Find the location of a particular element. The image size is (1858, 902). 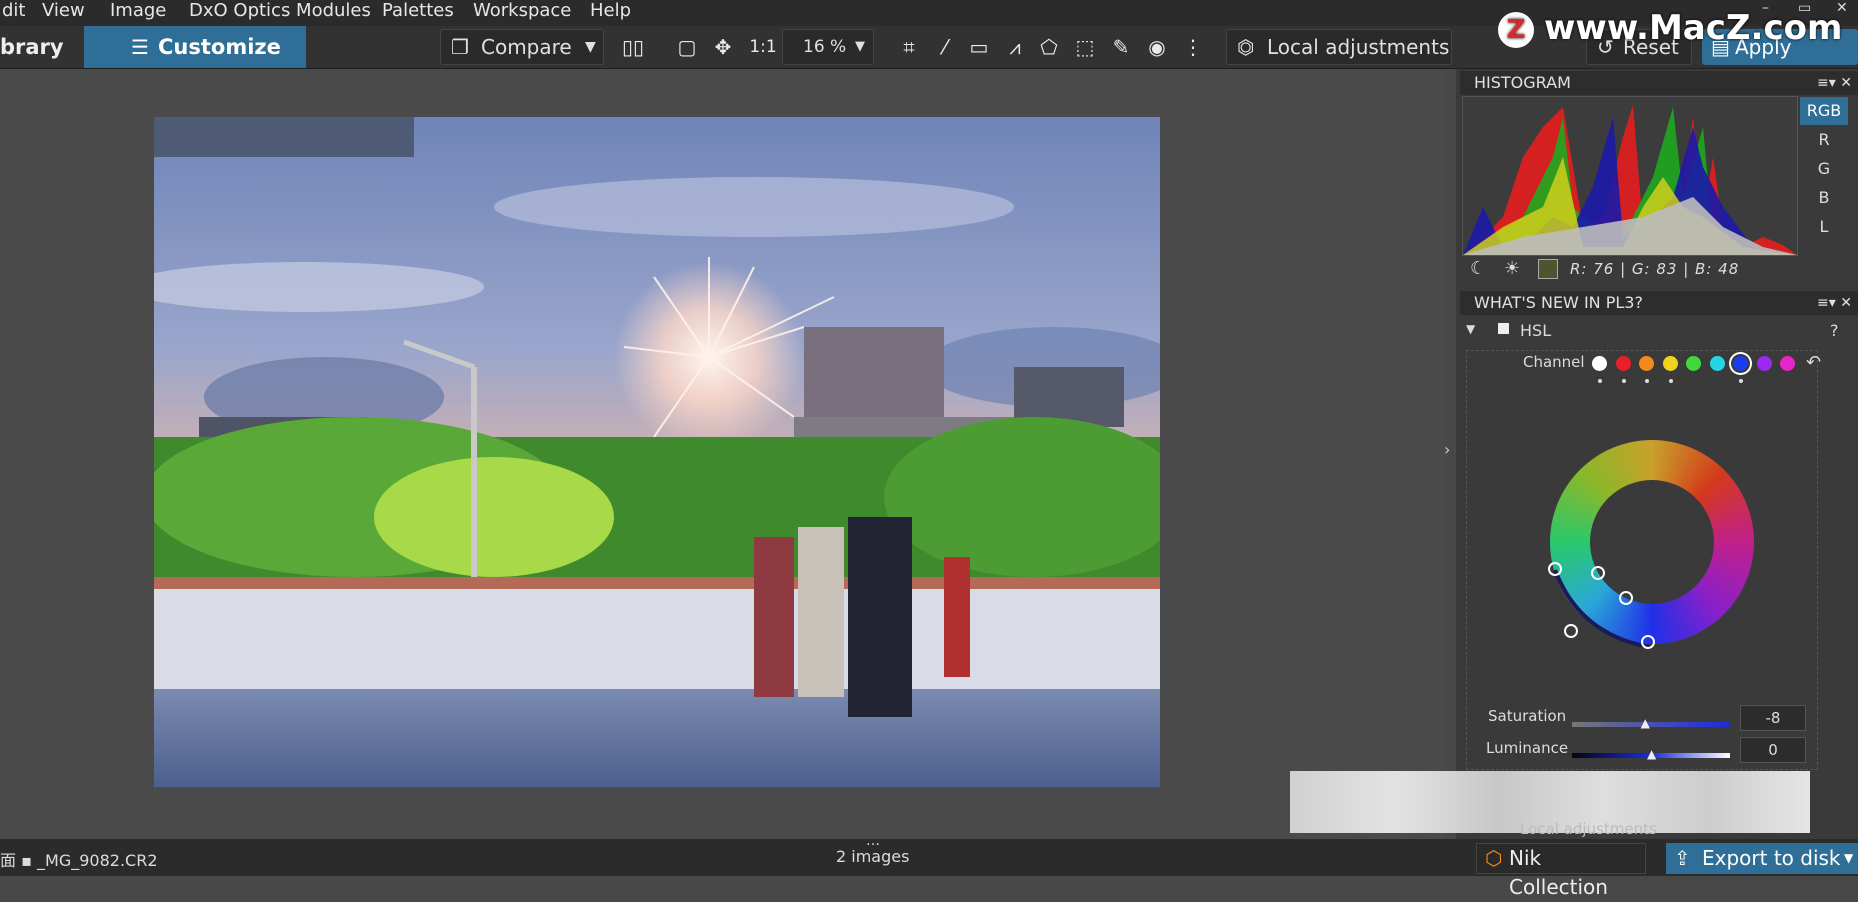

histogram-plot is located at coordinates (1630, 180).